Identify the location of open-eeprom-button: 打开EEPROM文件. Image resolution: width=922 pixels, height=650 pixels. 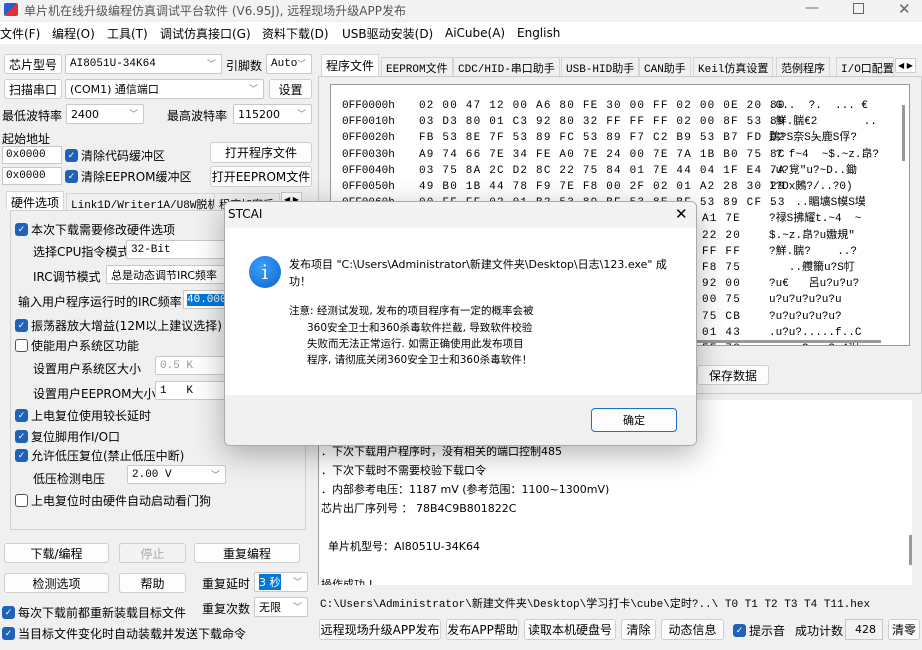
(261, 176).